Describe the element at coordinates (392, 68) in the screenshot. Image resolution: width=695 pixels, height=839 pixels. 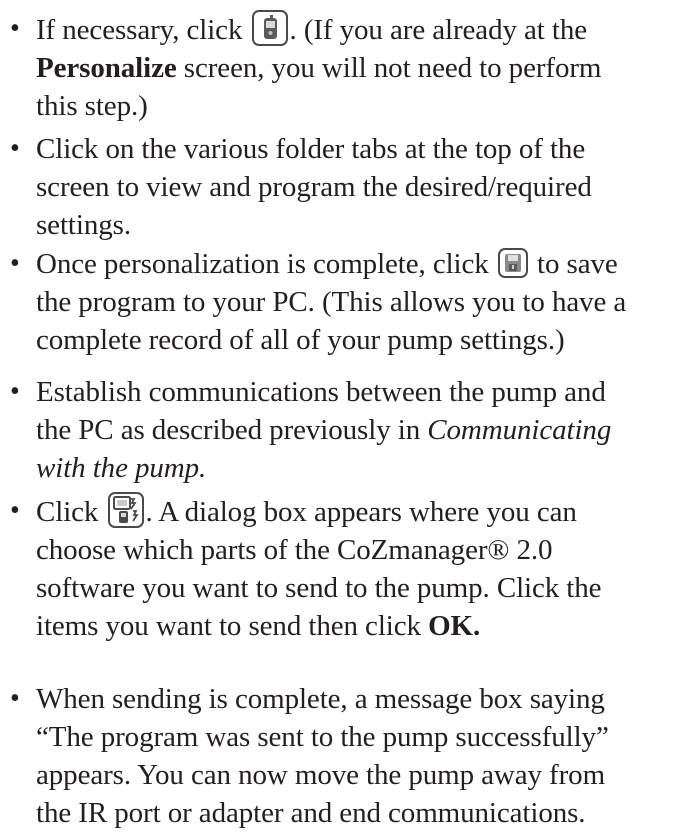
I see `step-1-line2: screen, you will not need to perform` at that location.